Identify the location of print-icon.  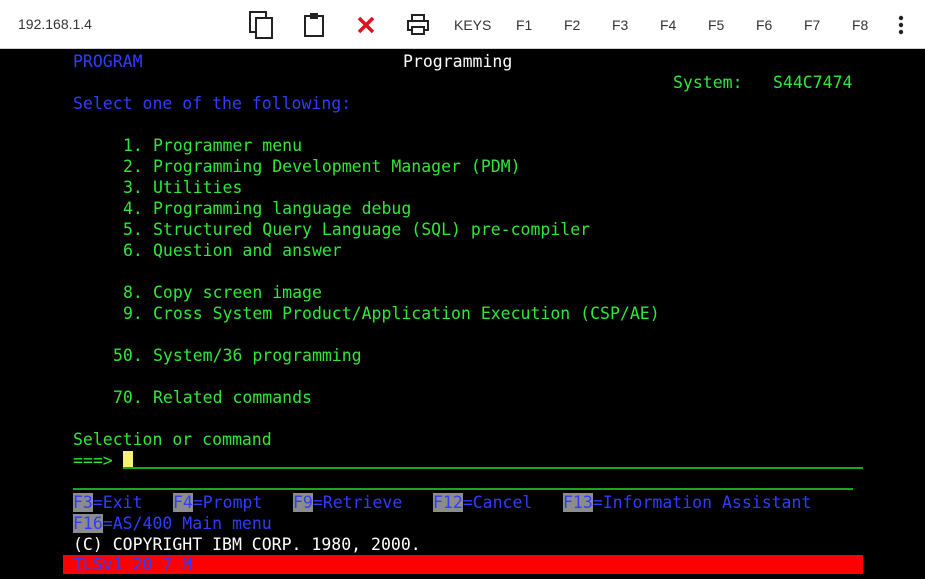
(418, 24).